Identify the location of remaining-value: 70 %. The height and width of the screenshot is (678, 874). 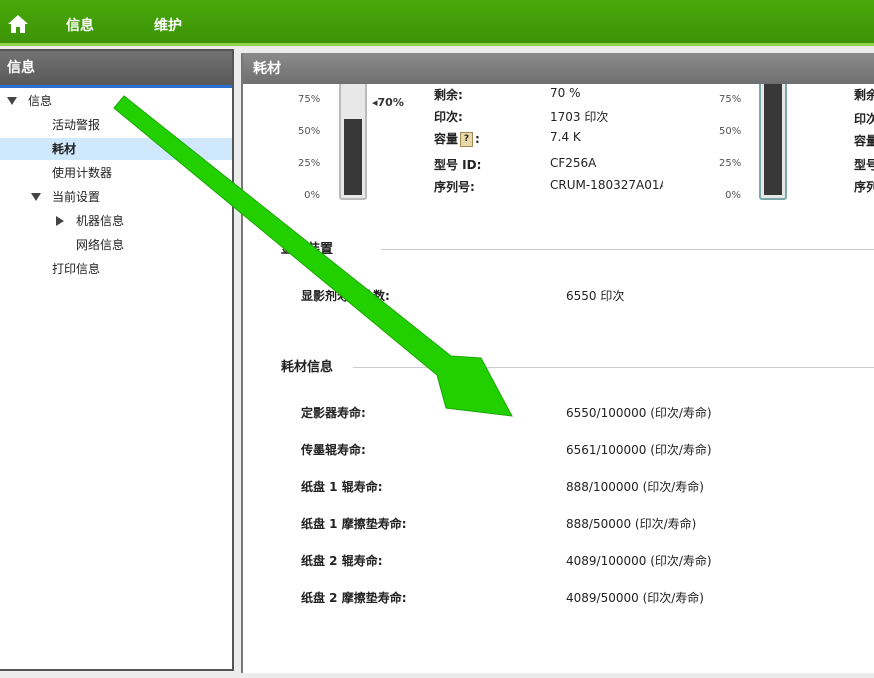
(565, 93).